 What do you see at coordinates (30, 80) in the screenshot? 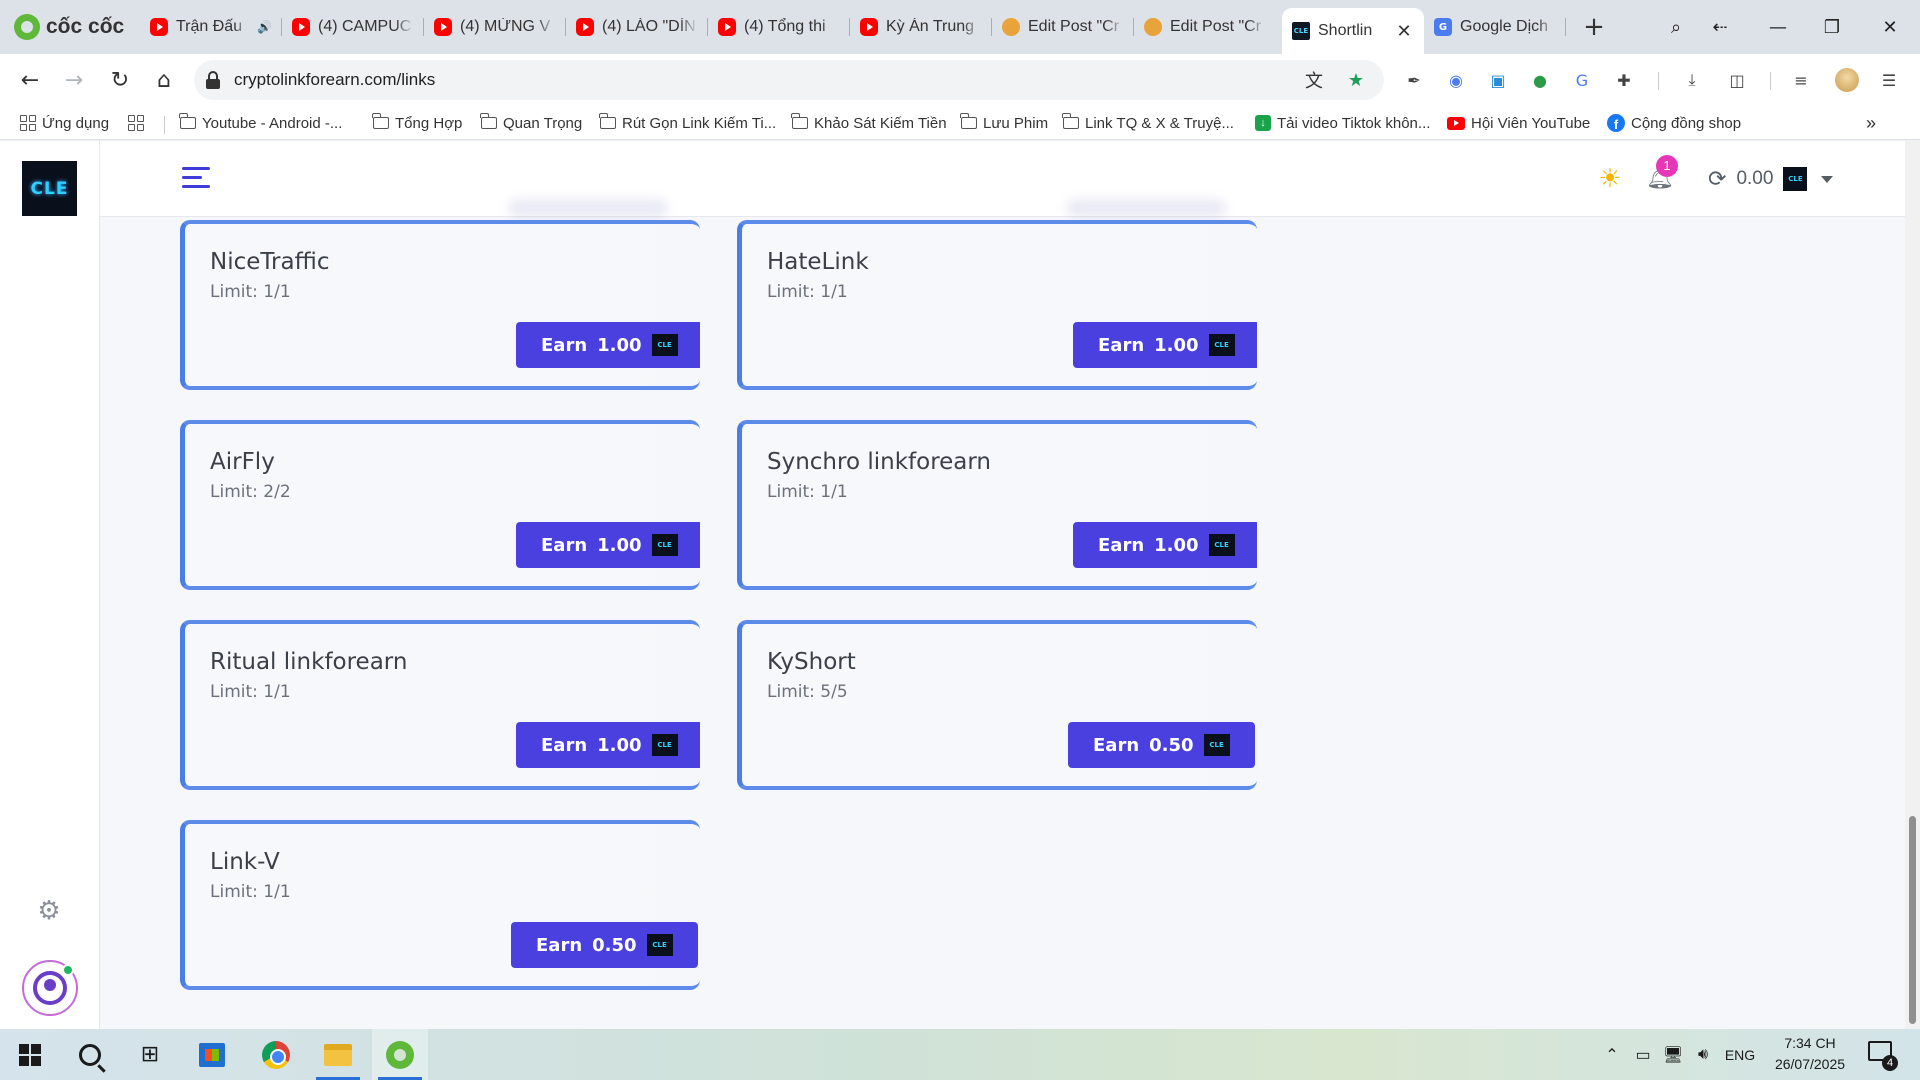
I see `back-button: ←` at bounding box center [30, 80].